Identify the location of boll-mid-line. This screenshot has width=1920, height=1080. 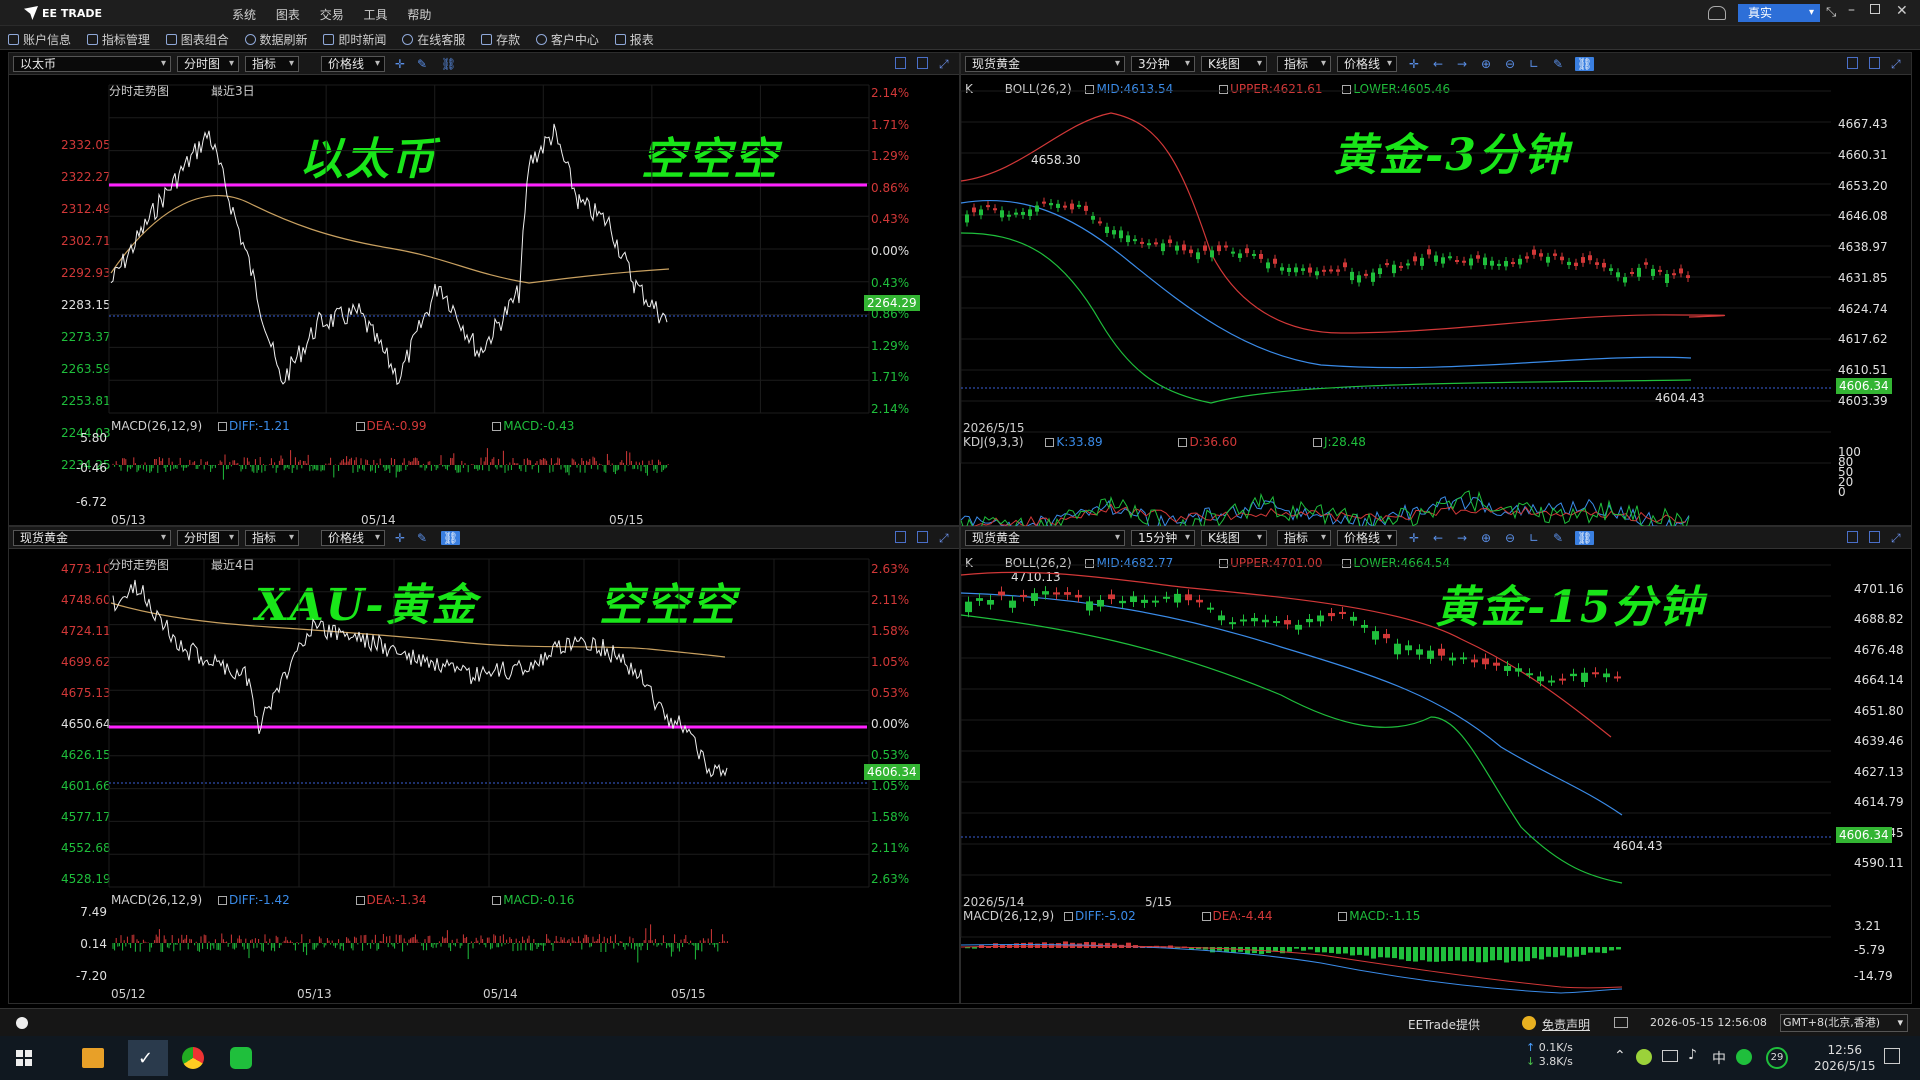
(1326, 284).